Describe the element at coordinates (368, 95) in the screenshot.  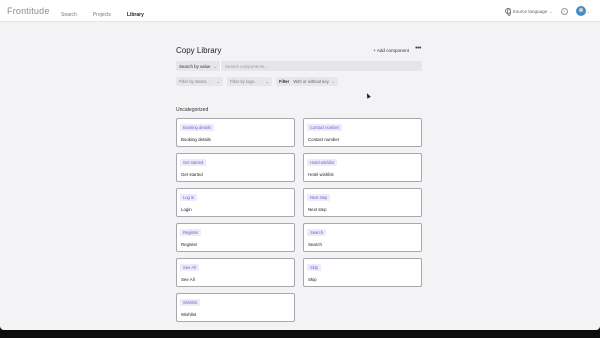
I see `cursor-icon` at that location.